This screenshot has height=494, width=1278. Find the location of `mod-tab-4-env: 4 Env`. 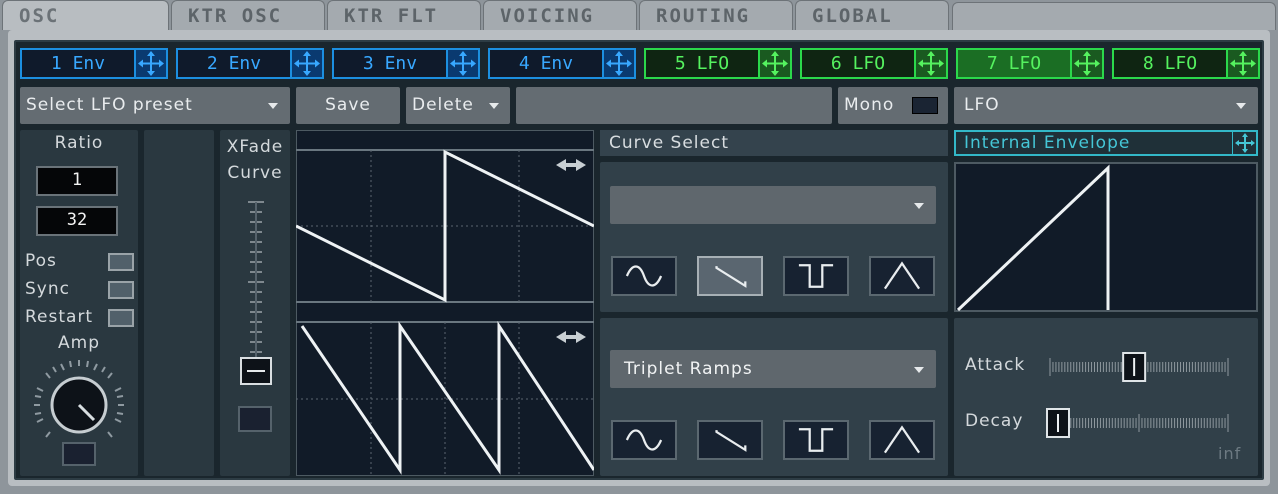

mod-tab-4-env: 4 Env is located at coordinates (562, 63).